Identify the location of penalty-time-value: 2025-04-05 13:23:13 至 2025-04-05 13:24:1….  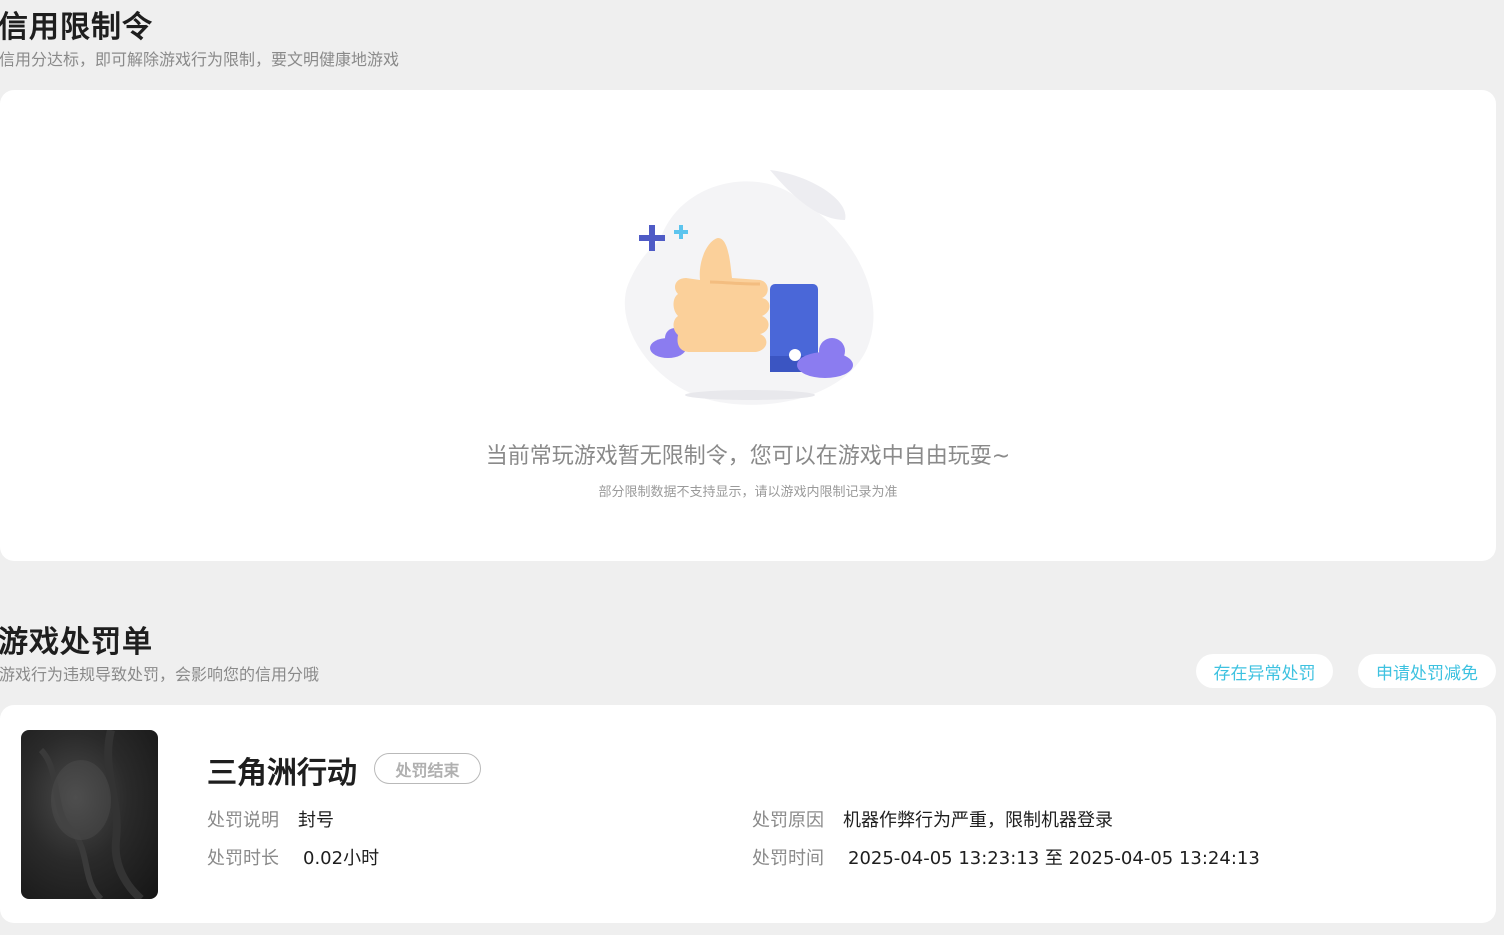
(1054, 858).